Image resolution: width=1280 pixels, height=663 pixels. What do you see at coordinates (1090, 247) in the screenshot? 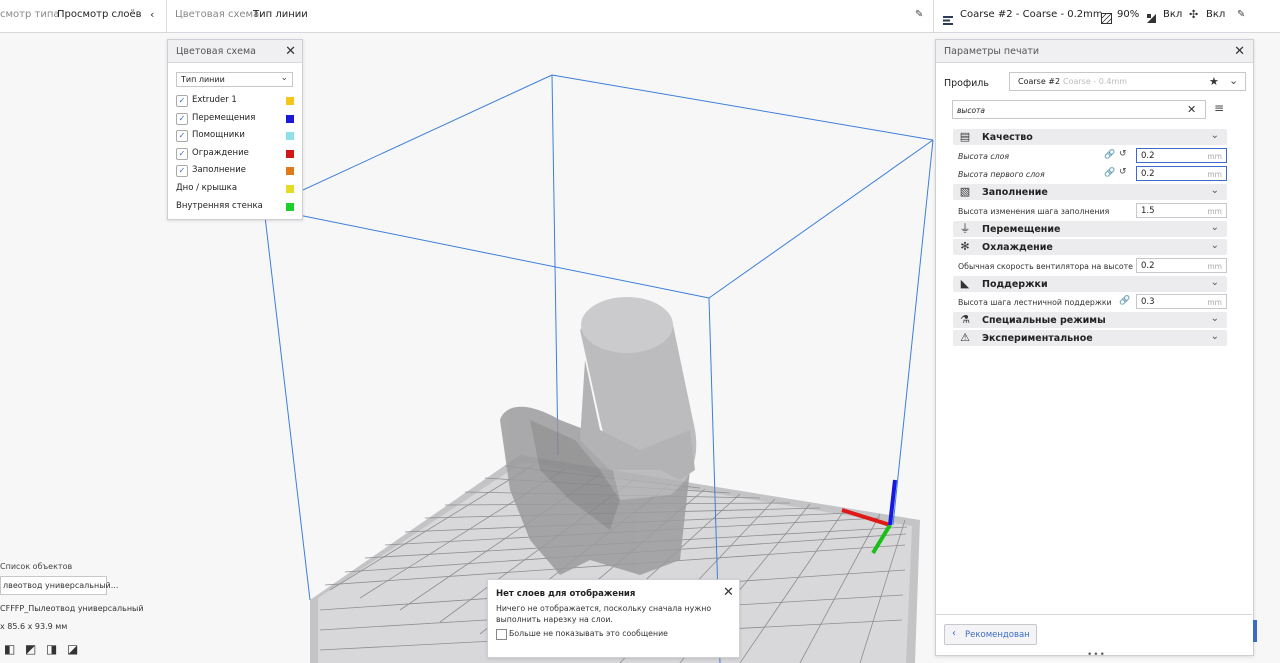
I see `category-cooling: ✻ Охлаждение ⌄` at bounding box center [1090, 247].